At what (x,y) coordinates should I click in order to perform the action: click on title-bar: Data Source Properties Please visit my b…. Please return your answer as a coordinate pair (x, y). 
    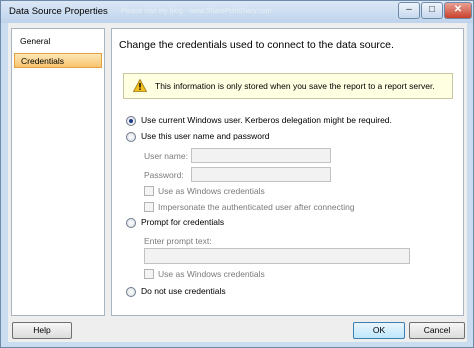
    Looking at the image, I should click on (237, 12).